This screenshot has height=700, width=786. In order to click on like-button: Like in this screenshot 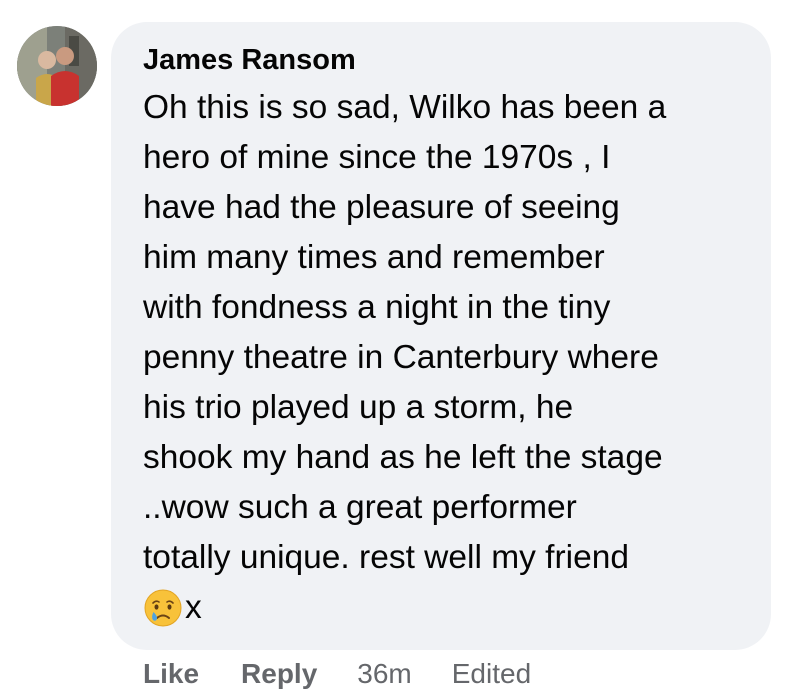, I will do `click(171, 674)`.